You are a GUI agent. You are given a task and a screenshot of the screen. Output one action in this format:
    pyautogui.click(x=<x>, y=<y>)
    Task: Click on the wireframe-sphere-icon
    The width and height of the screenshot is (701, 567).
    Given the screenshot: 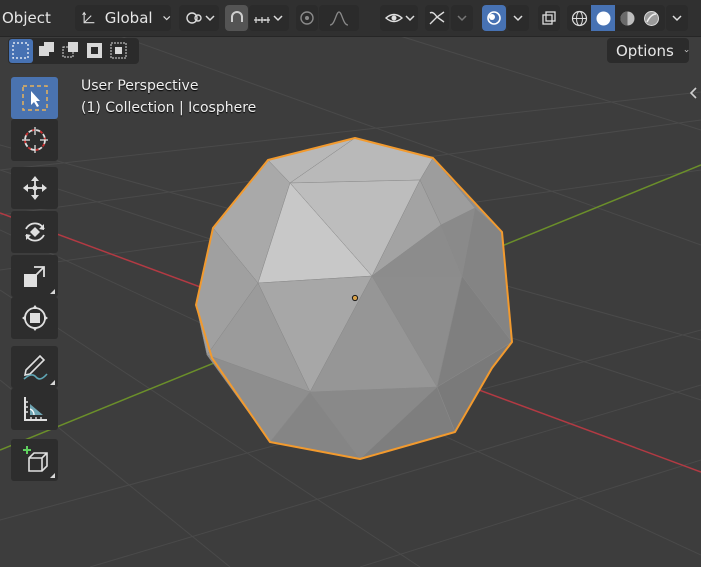 What is the action you would take?
    pyautogui.click(x=579, y=18)
    